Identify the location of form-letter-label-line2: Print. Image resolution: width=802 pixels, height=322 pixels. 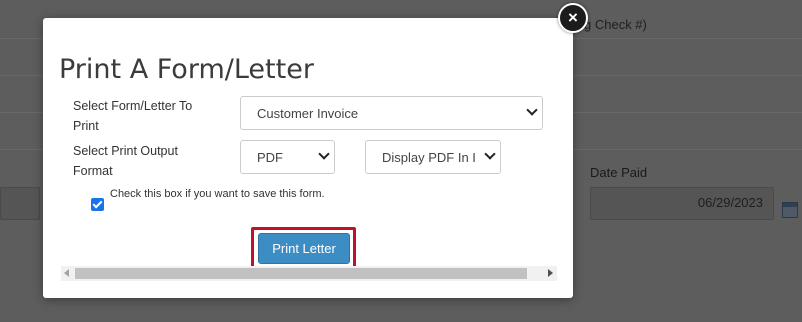
(86, 126).